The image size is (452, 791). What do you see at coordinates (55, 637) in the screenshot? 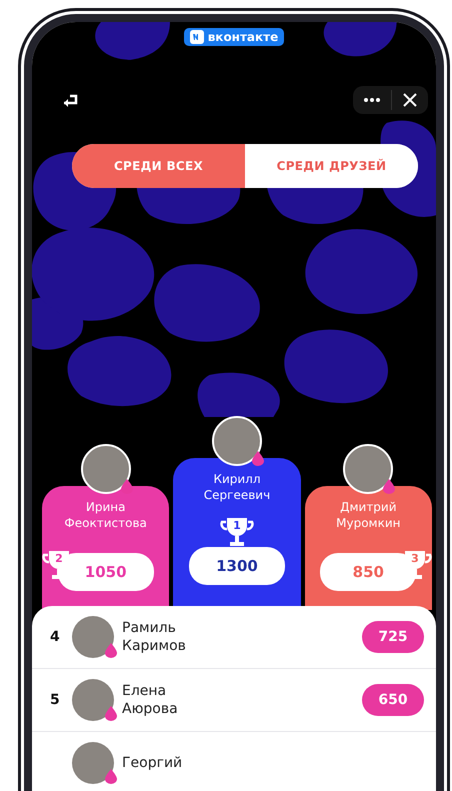
I see `rank: 4` at bounding box center [55, 637].